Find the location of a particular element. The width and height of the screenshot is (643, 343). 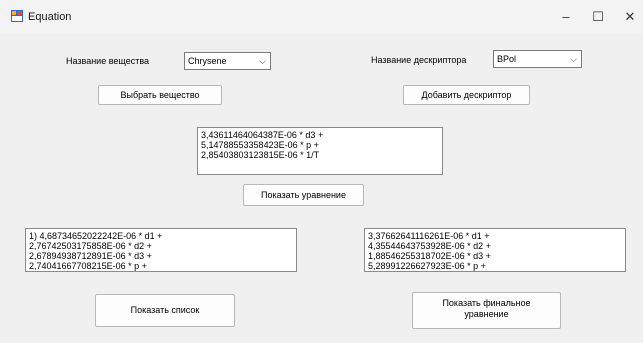

show-list-button-label: Показать список is located at coordinates (165, 310).